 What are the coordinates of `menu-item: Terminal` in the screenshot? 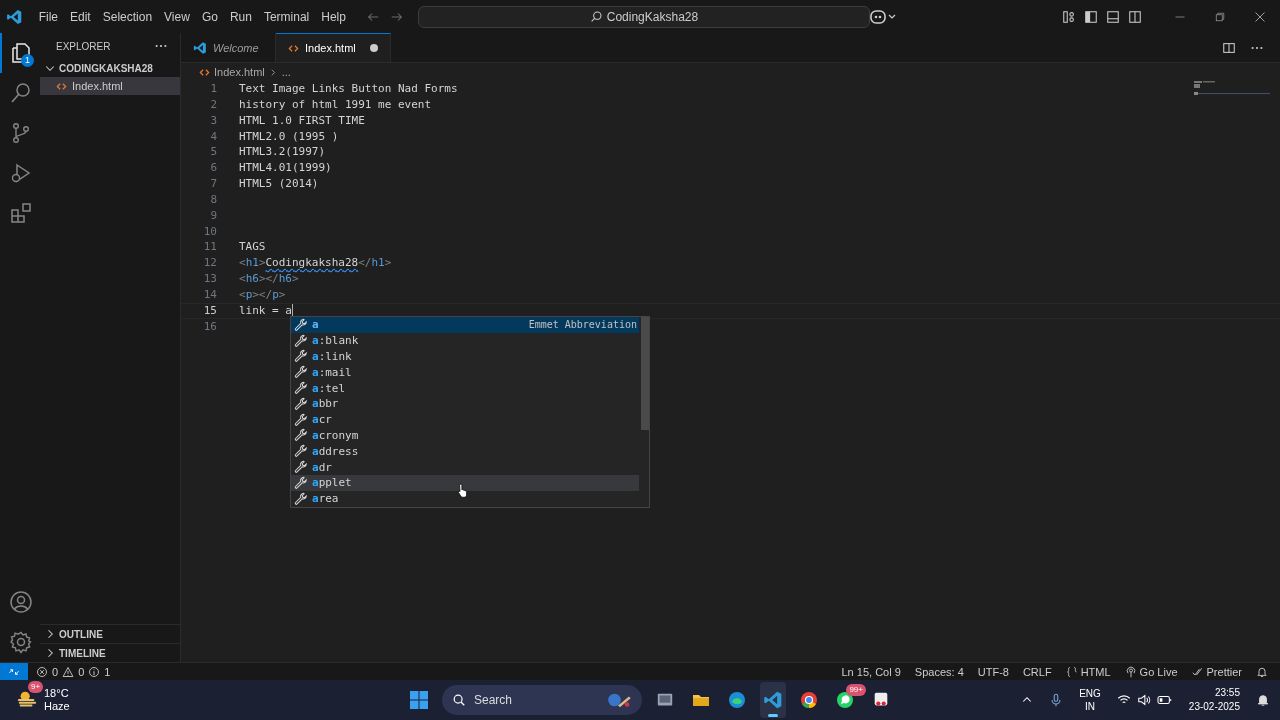 It's located at (286, 16).